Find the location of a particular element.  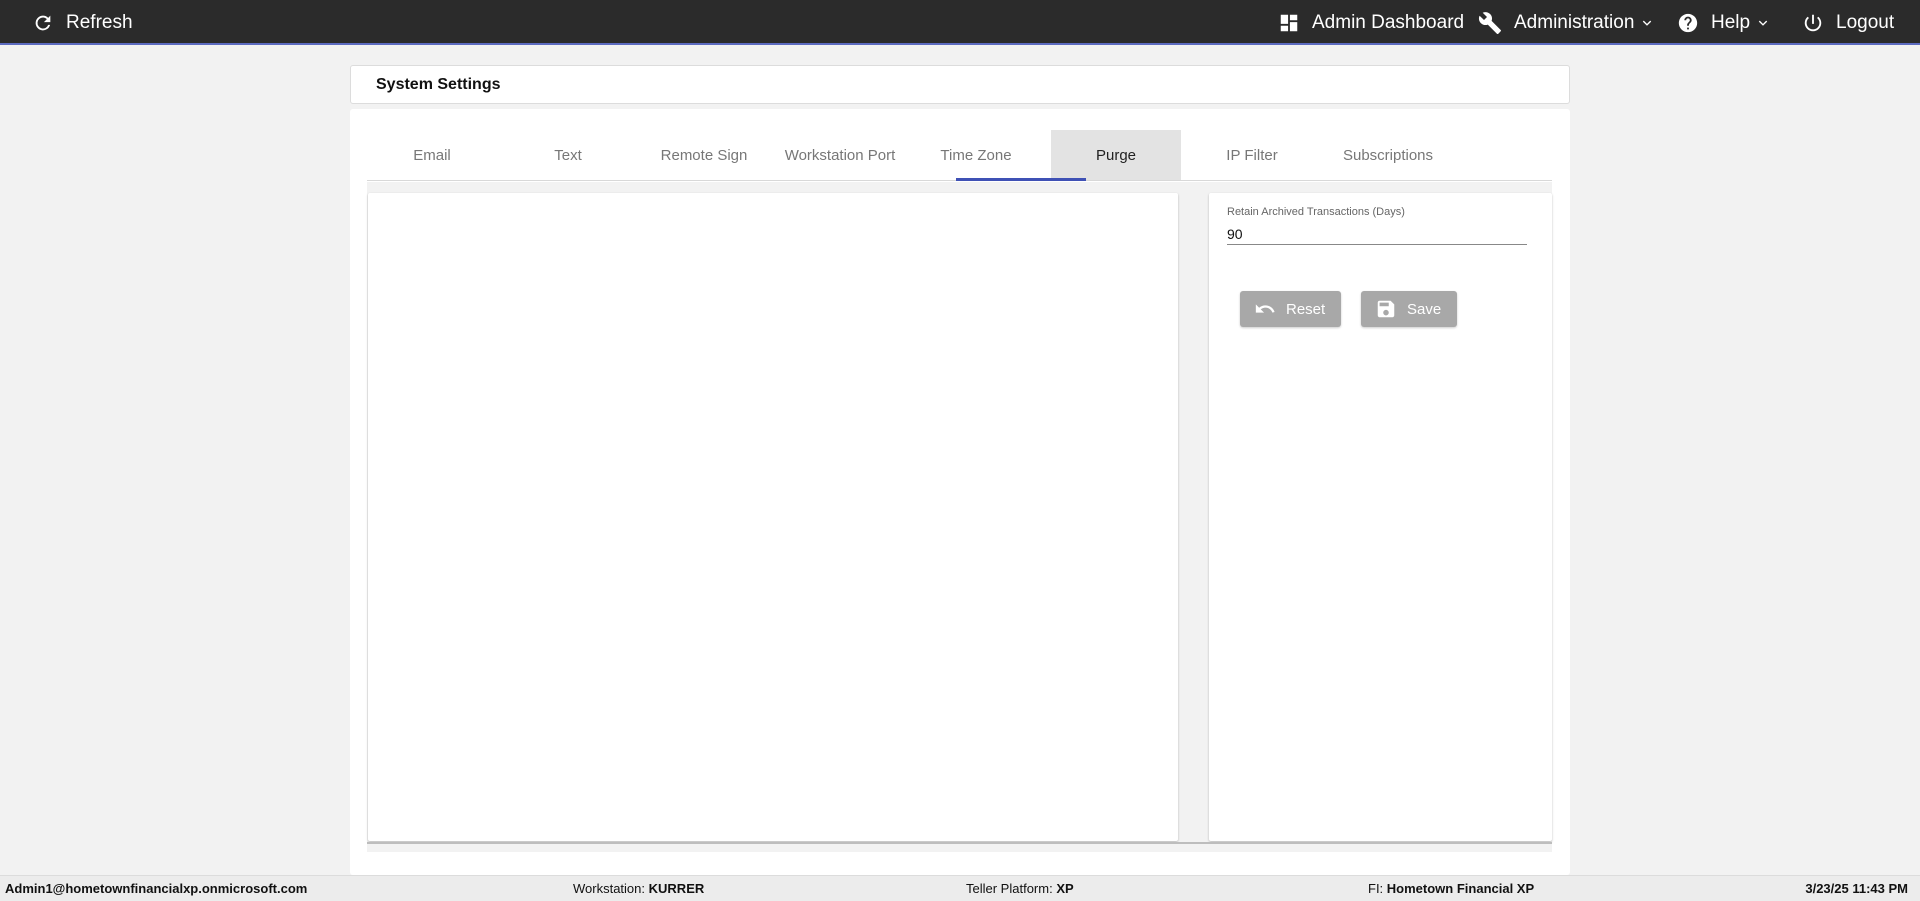

tab-time-zone-label: Time Zone is located at coordinates (976, 155).